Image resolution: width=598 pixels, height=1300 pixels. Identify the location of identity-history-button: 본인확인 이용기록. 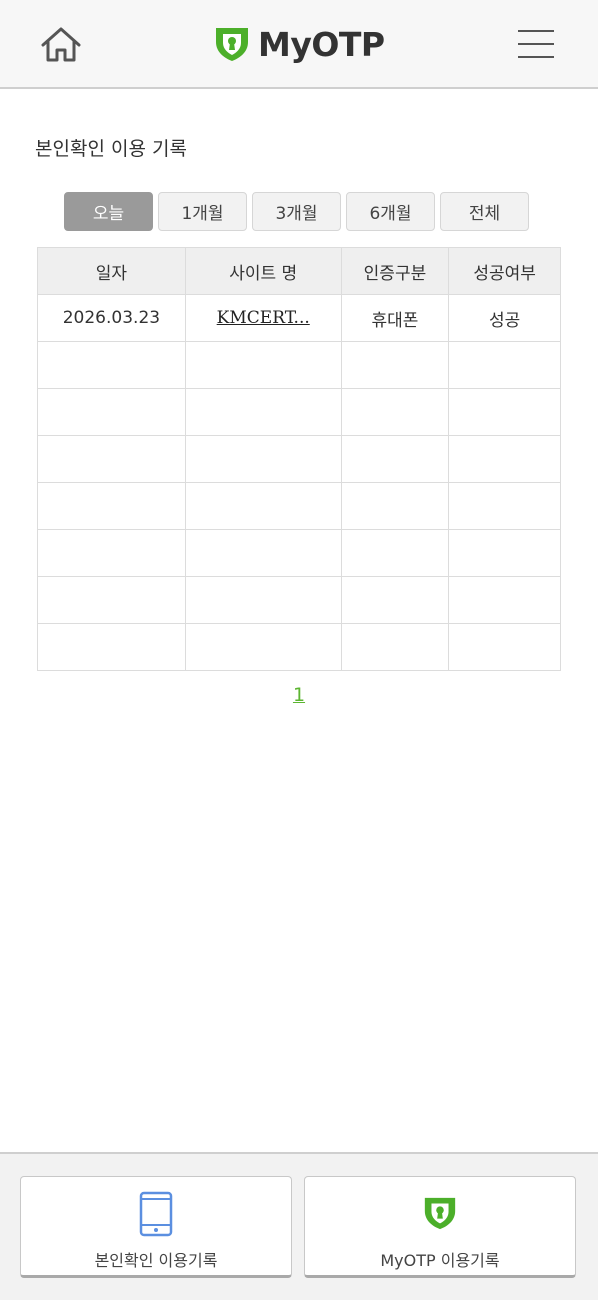
(156, 1227).